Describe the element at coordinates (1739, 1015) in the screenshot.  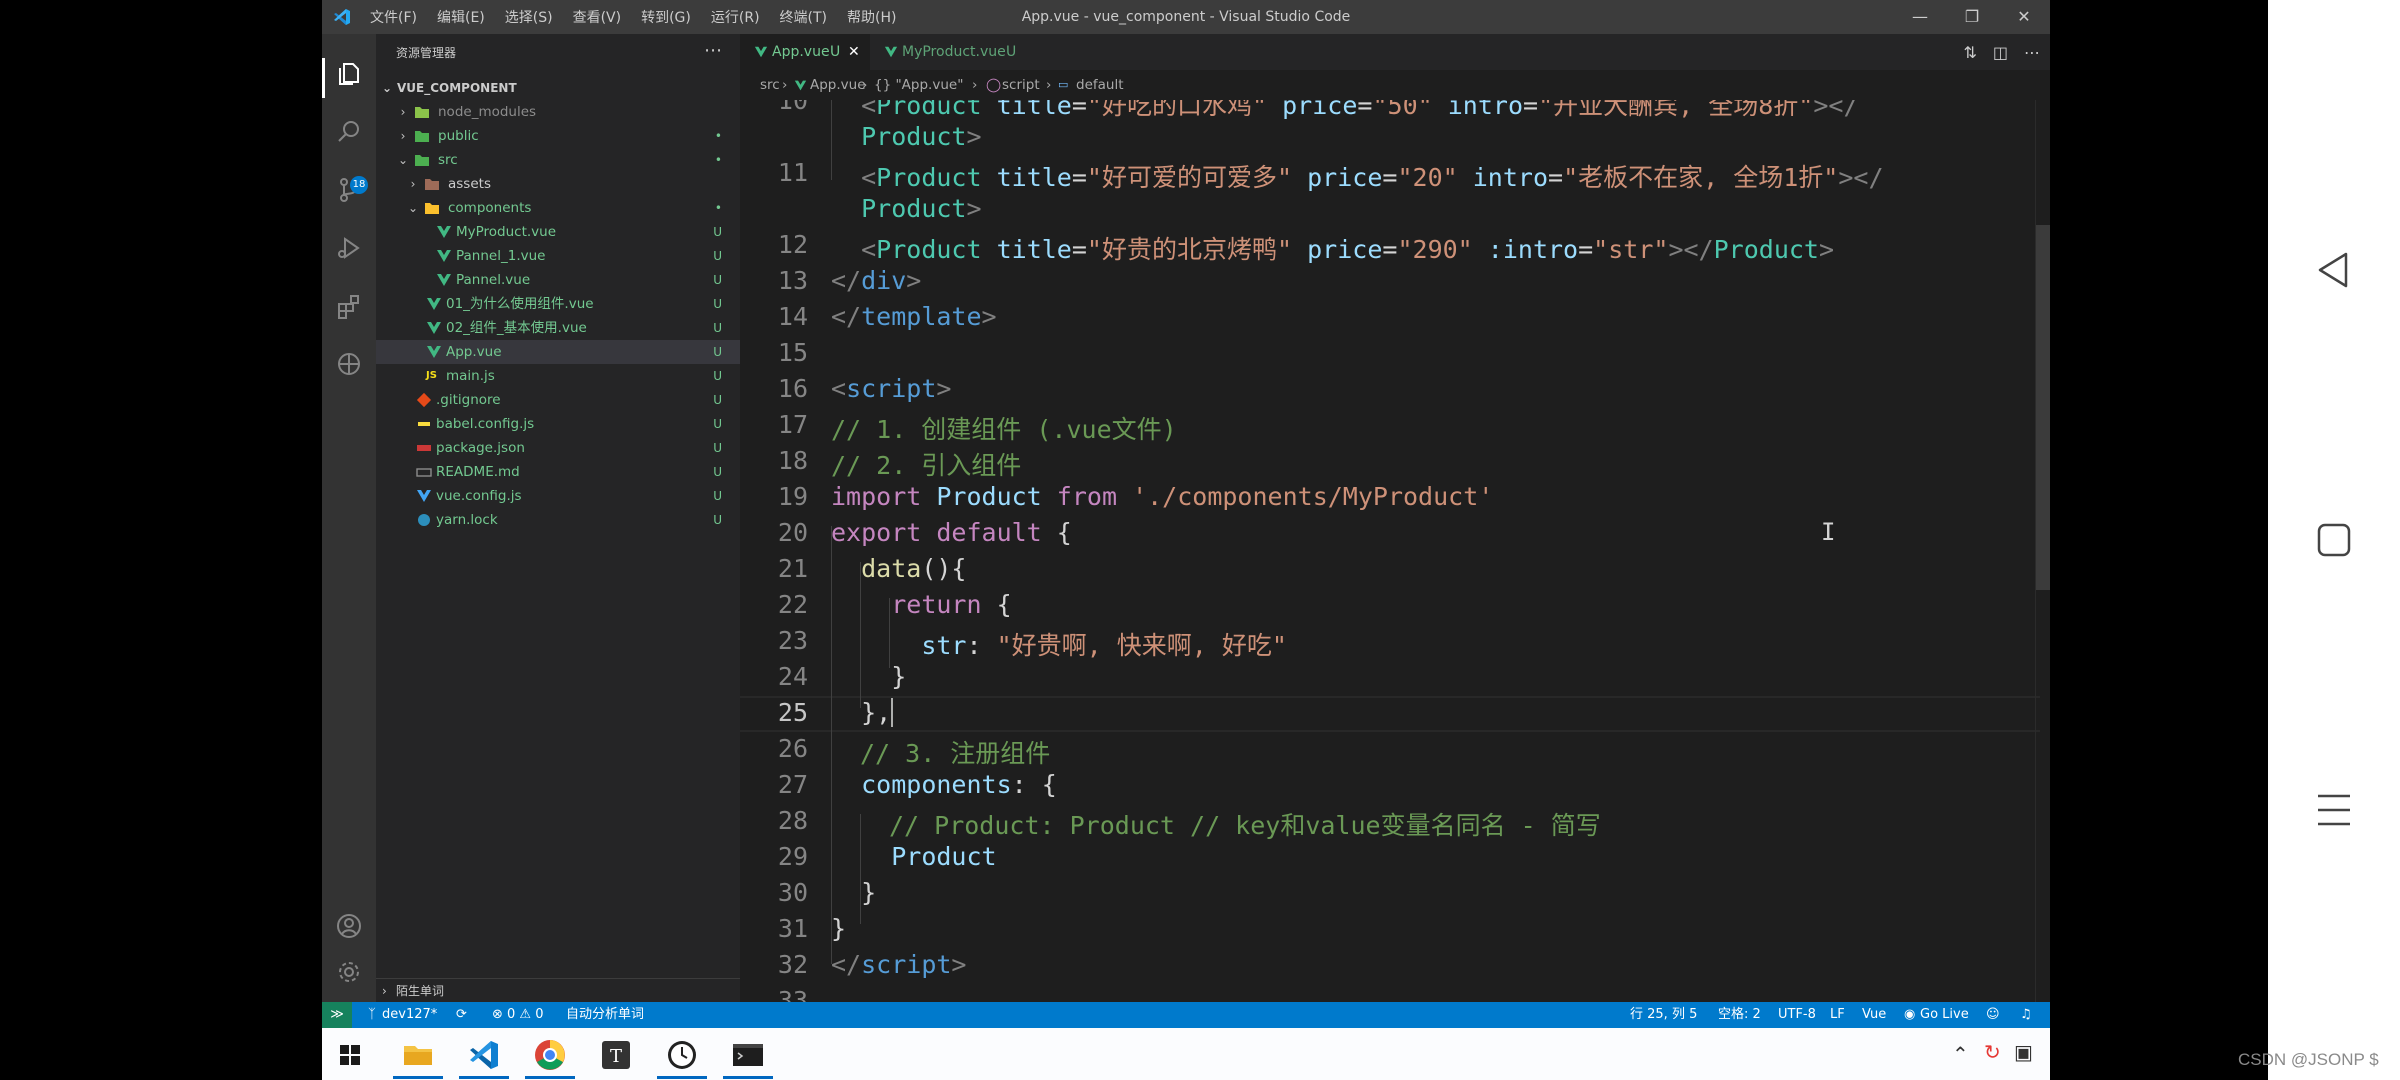
I see `indentation: 空格: 2` at that location.